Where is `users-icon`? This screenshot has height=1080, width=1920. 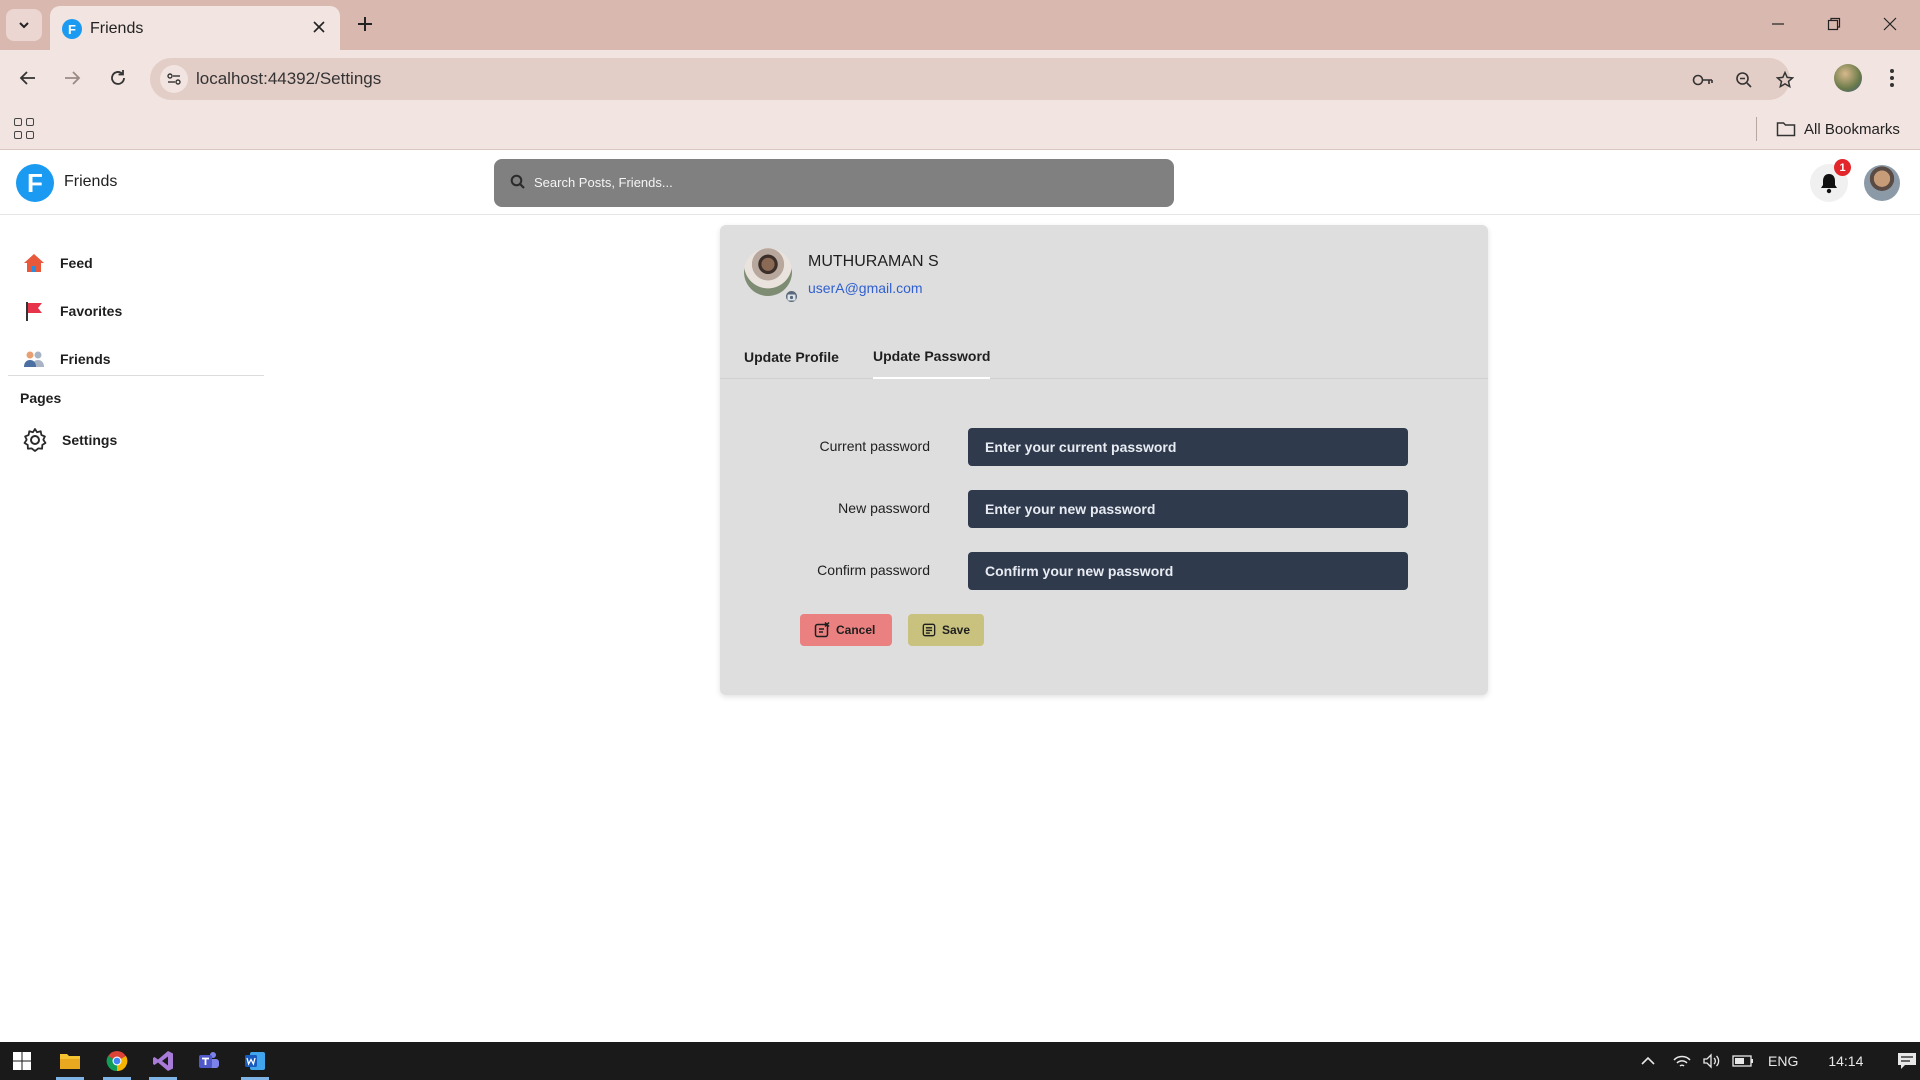 users-icon is located at coordinates (34, 359).